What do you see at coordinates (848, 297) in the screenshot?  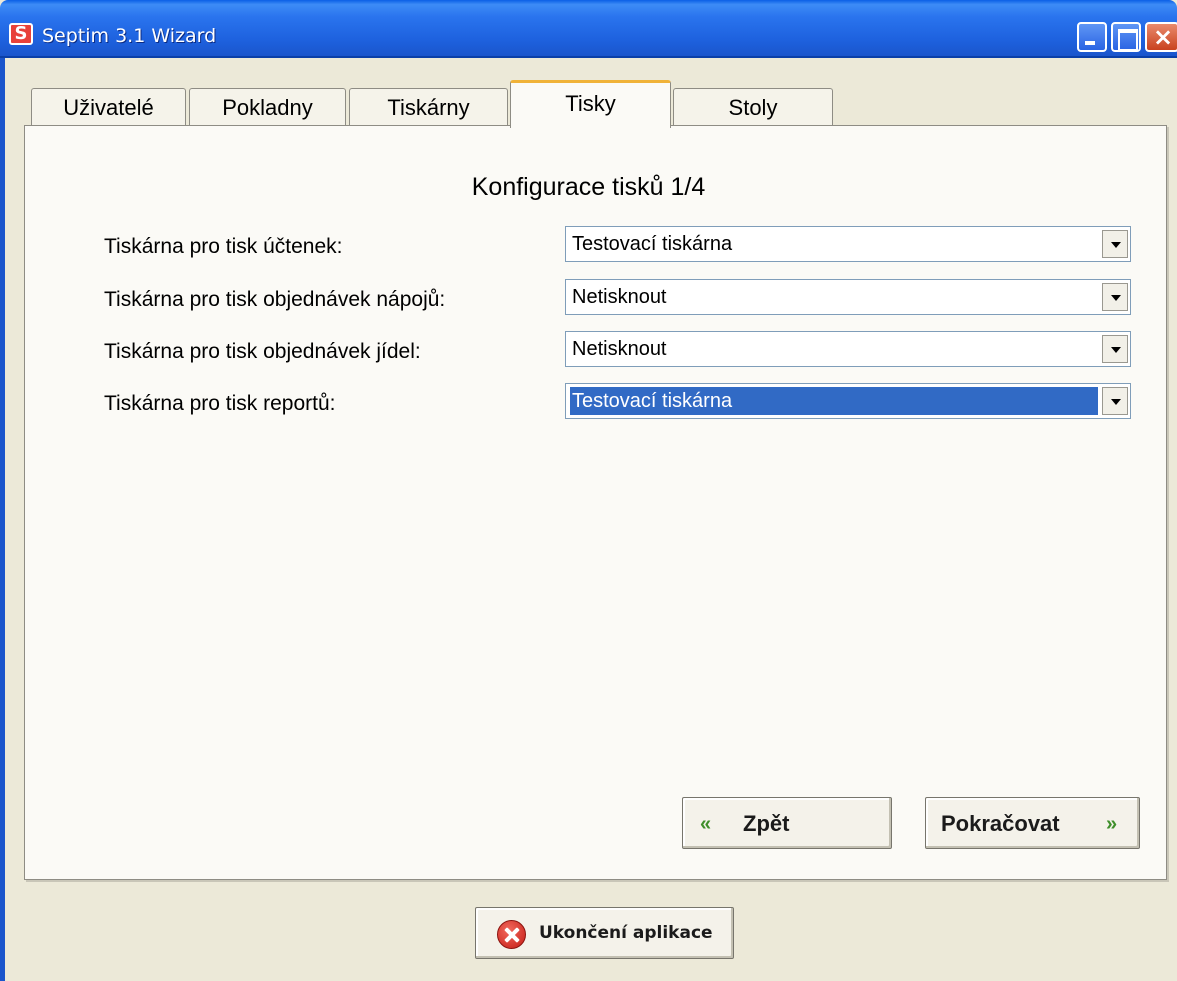 I see `drink-order-printer-select: Netisknout` at bounding box center [848, 297].